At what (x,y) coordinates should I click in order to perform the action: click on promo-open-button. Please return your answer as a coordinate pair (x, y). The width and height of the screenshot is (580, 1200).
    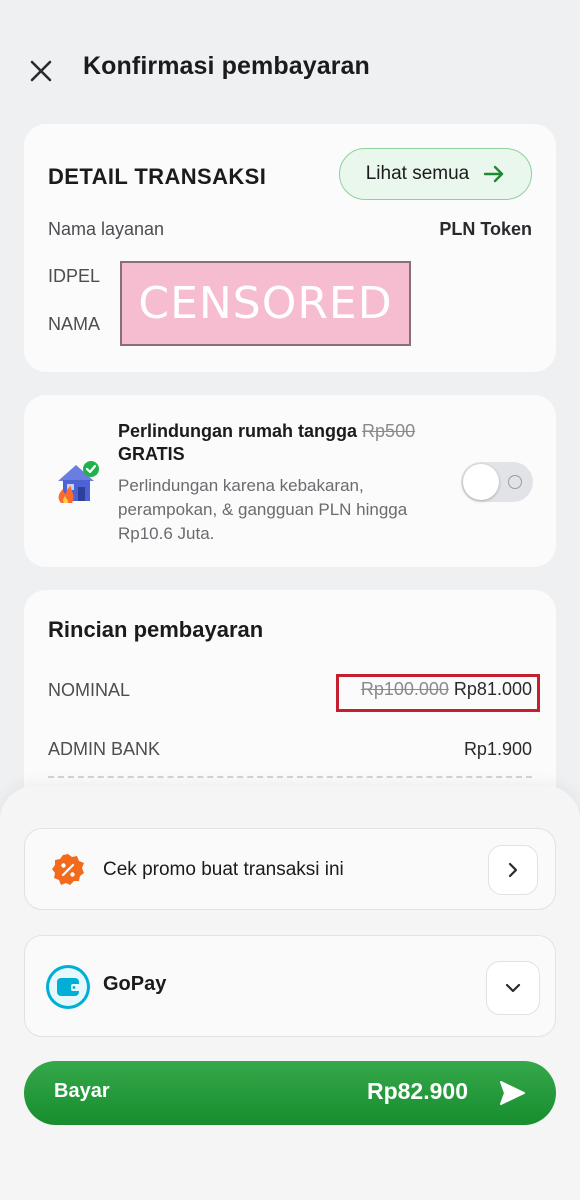
    Looking at the image, I should click on (513, 870).